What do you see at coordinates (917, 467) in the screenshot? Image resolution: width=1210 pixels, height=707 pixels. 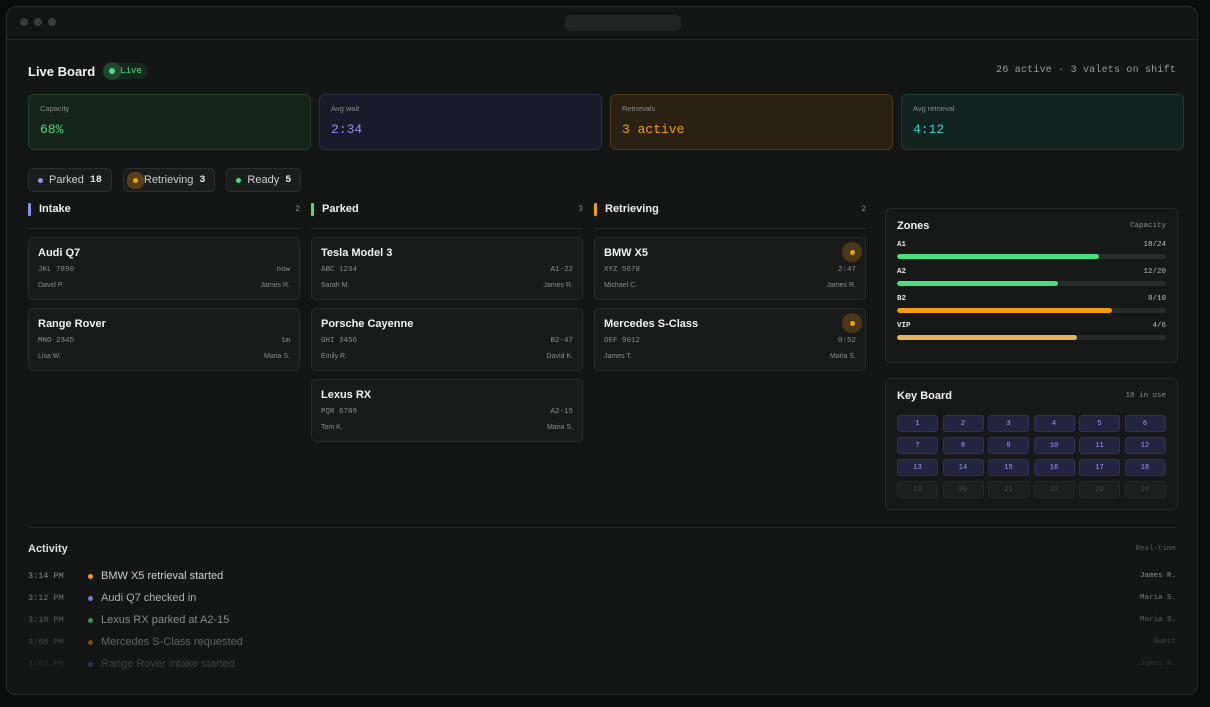 I see `key-slot: 13` at bounding box center [917, 467].